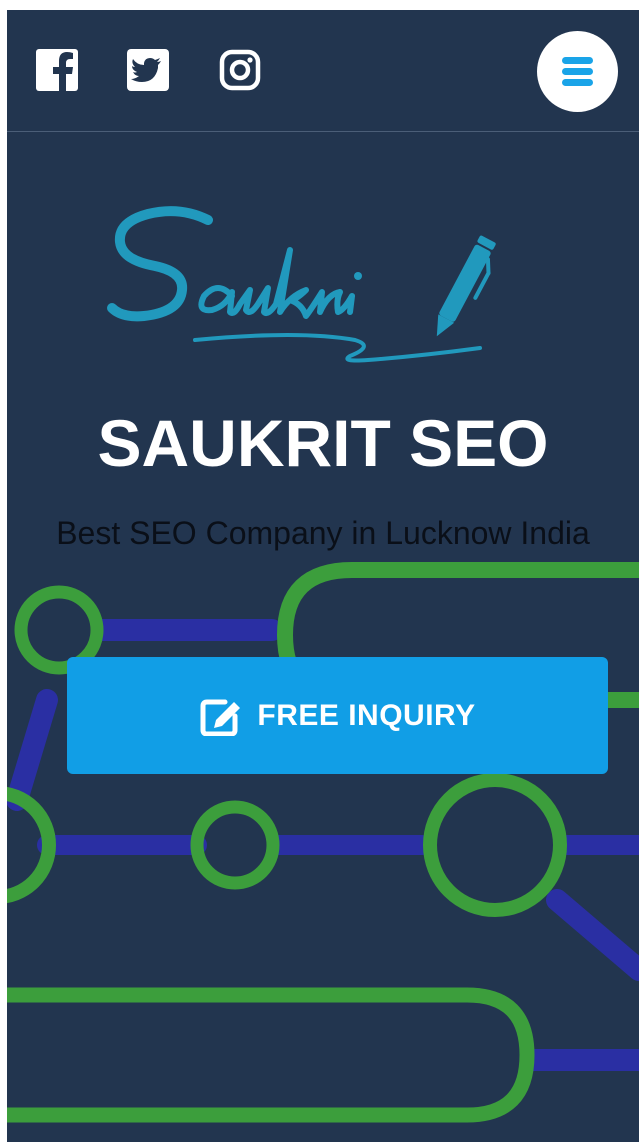  Describe the element at coordinates (323, 443) in the screenshot. I see `page-title: SAUKRIT SEO` at that location.